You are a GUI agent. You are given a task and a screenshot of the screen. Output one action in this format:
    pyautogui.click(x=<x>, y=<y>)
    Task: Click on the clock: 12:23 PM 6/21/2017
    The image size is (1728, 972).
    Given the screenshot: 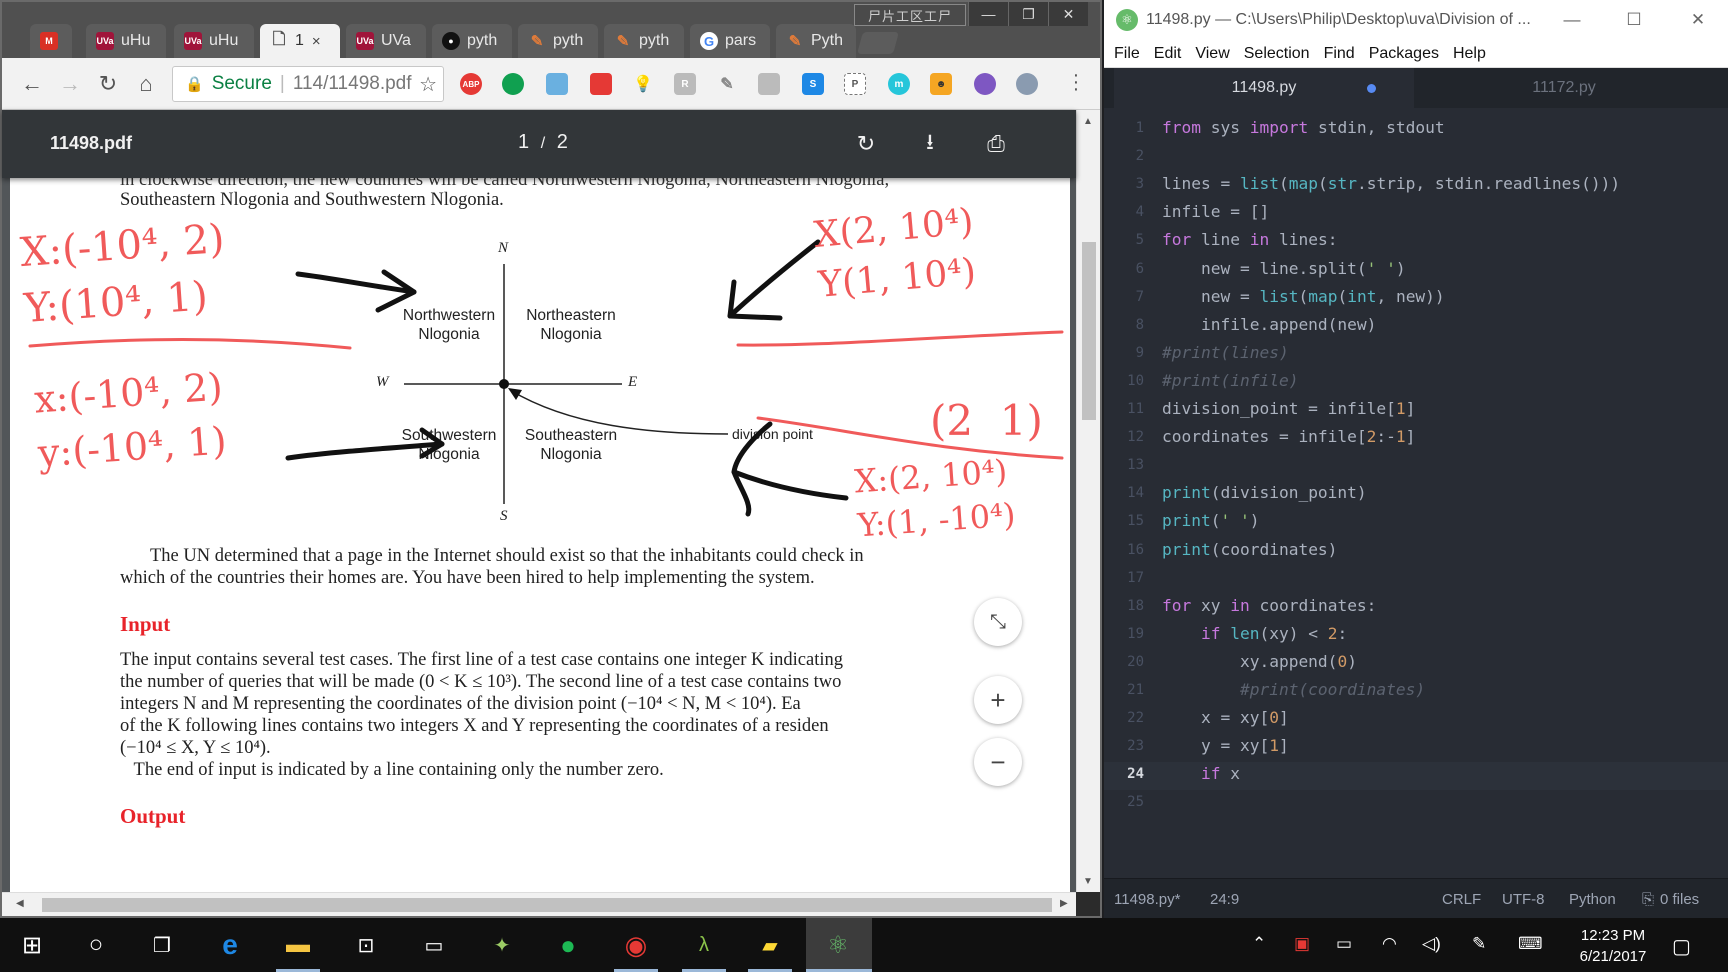 What is the action you would take?
    pyautogui.click(x=1613, y=946)
    